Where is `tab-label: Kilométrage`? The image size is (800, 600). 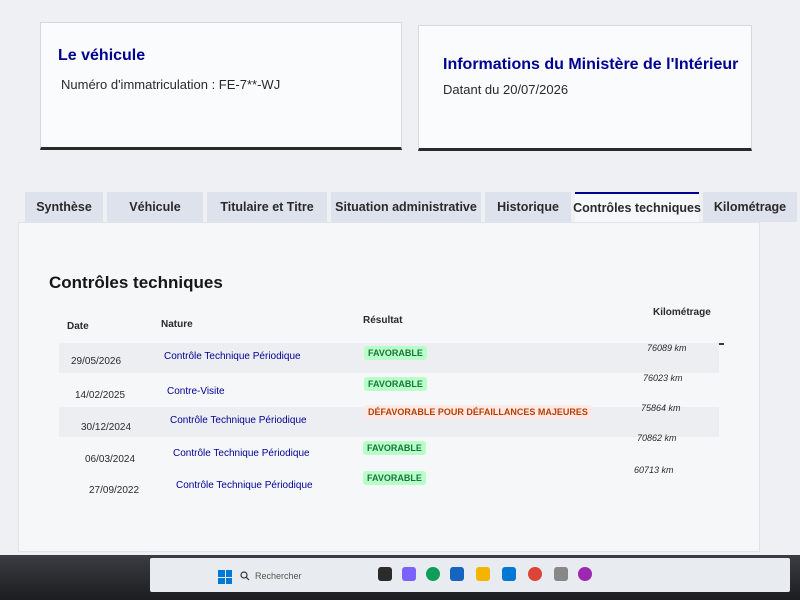 tab-label: Kilométrage is located at coordinates (750, 207).